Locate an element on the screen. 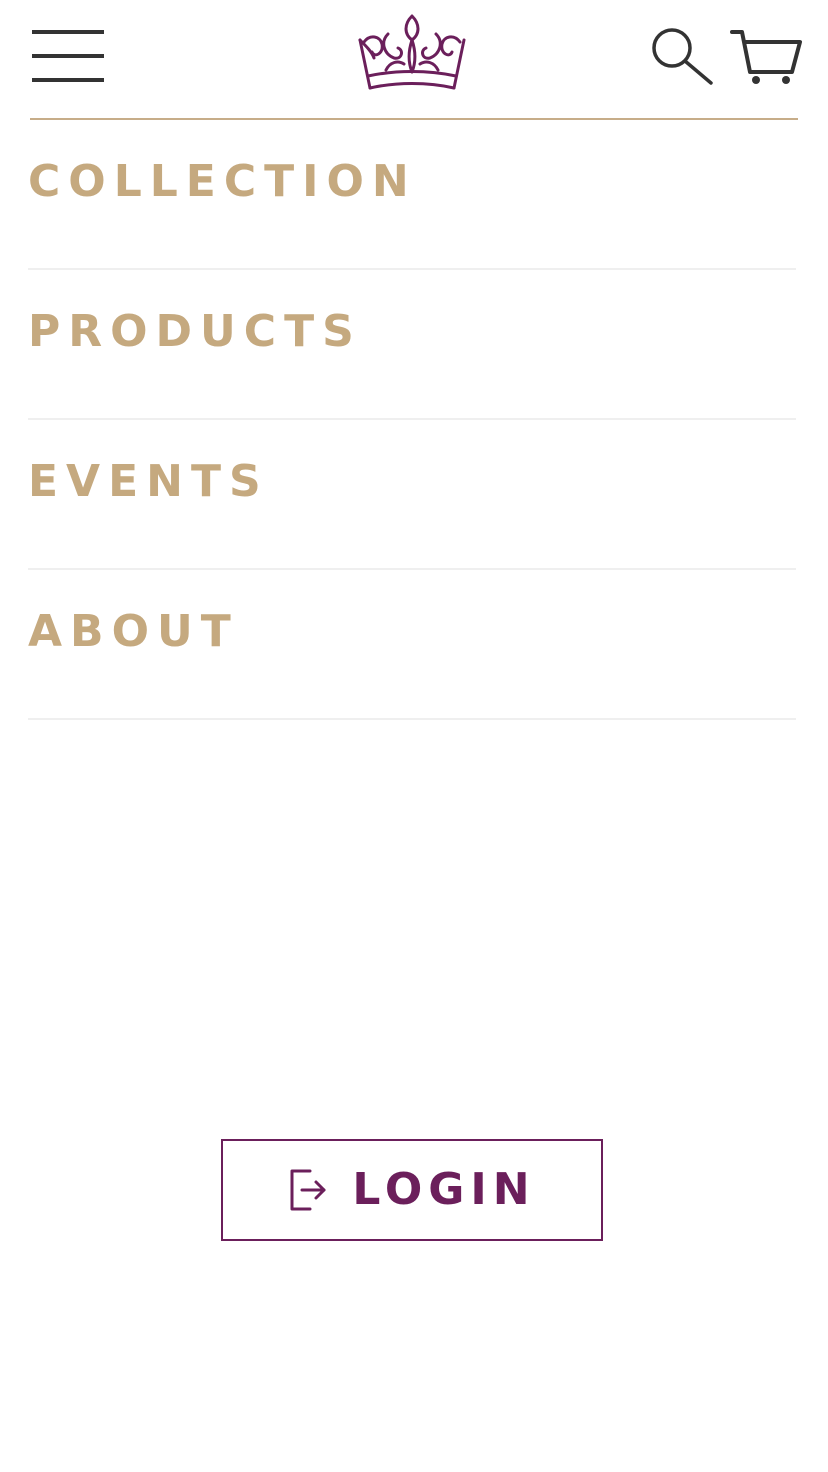 The width and height of the screenshot is (828, 1472). nav-item-label: EVENTS is located at coordinates (148, 481).